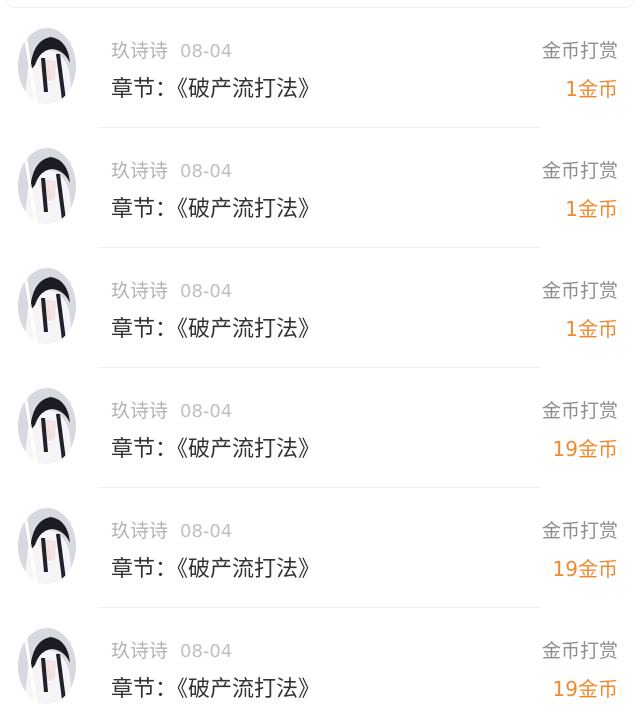 The height and width of the screenshot is (728, 640). Describe the element at coordinates (320, 4) in the screenshot. I see `previous-card-edge` at that location.